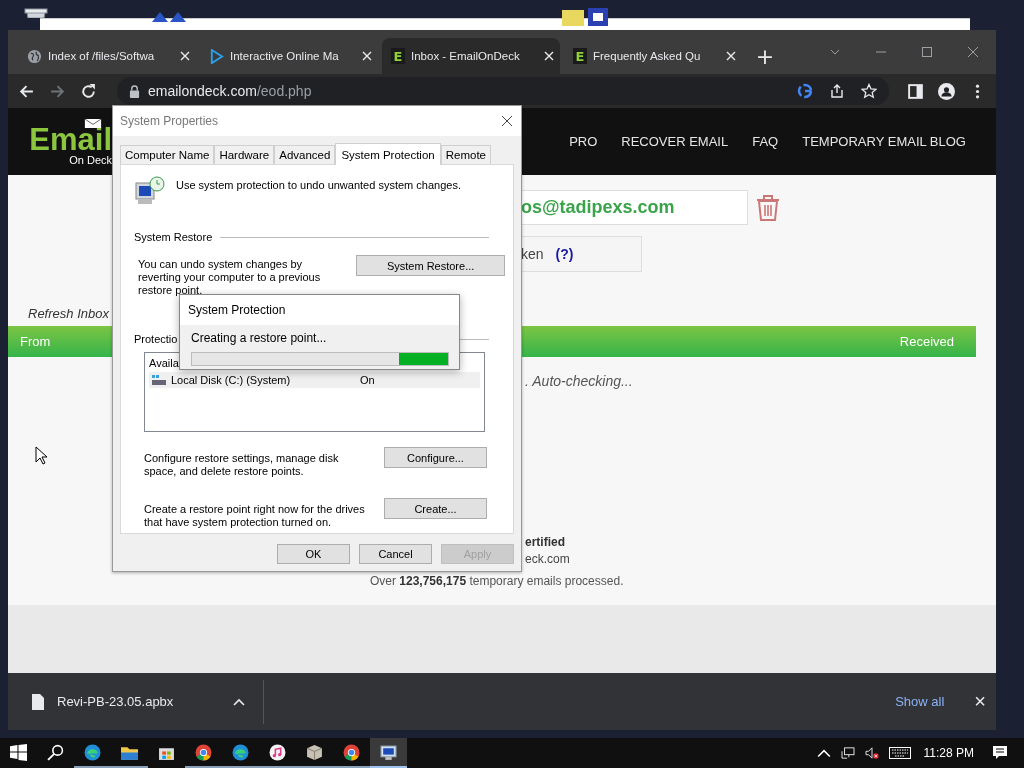  What do you see at coordinates (170, 121) in the screenshot?
I see `window-title: System Properties` at bounding box center [170, 121].